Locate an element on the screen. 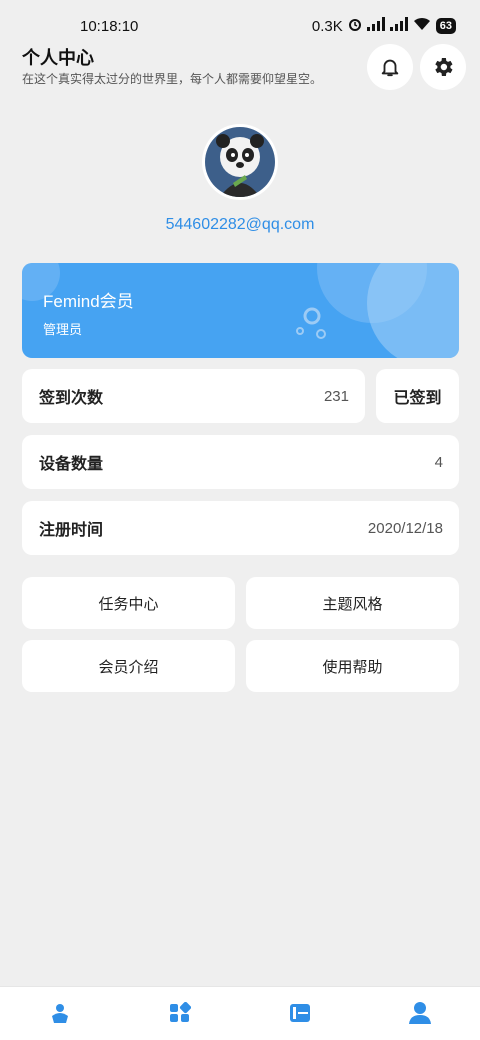 The image size is (480, 1040). status-icons: 0.3K 63 is located at coordinates (384, 26).